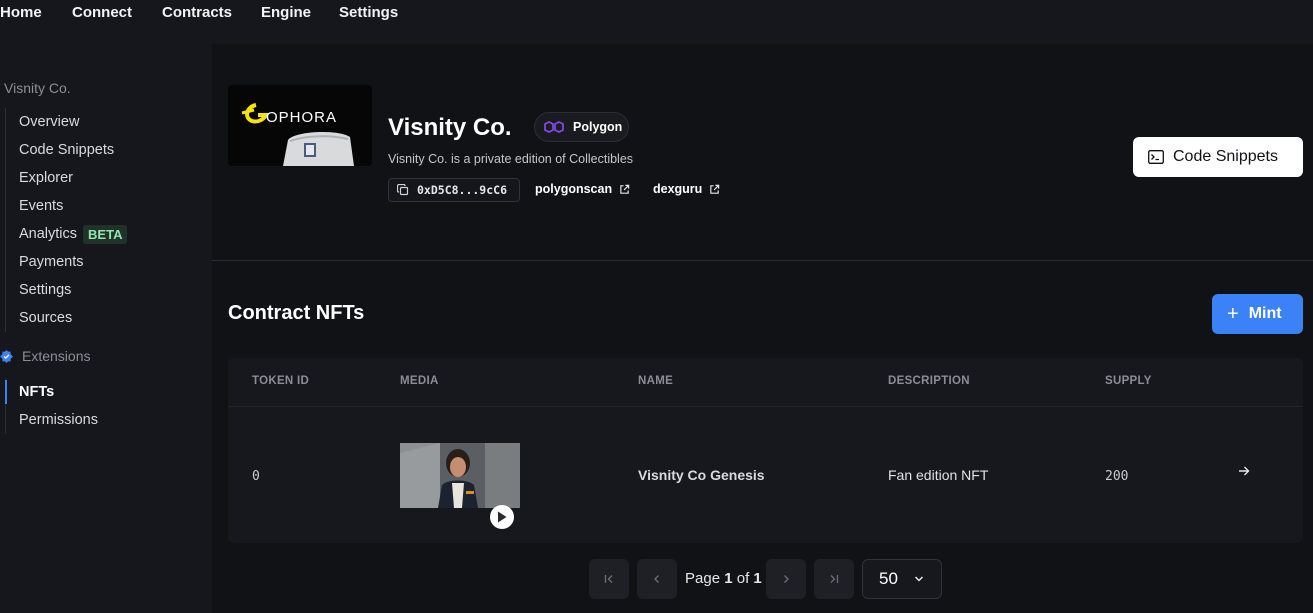  What do you see at coordinates (656, 22) in the screenshot?
I see `top-navigation: Home Connect Contracts Engine Settings` at bounding box center [656, 22].